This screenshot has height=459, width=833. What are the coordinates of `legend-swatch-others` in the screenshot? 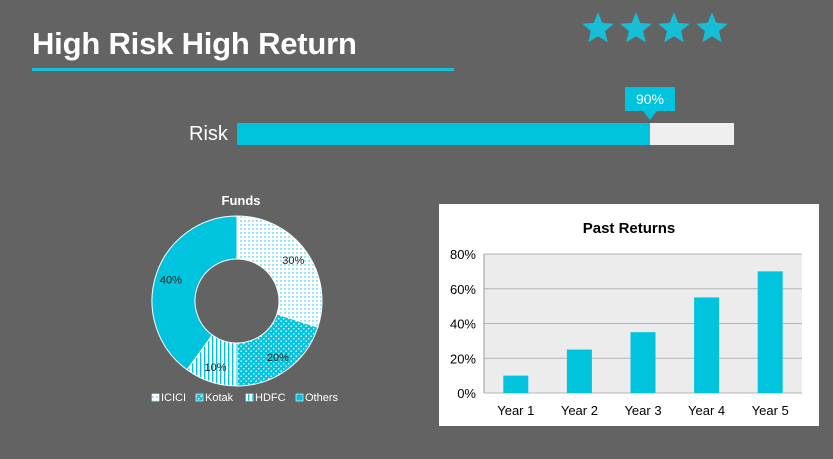 It's located at (299, 397).